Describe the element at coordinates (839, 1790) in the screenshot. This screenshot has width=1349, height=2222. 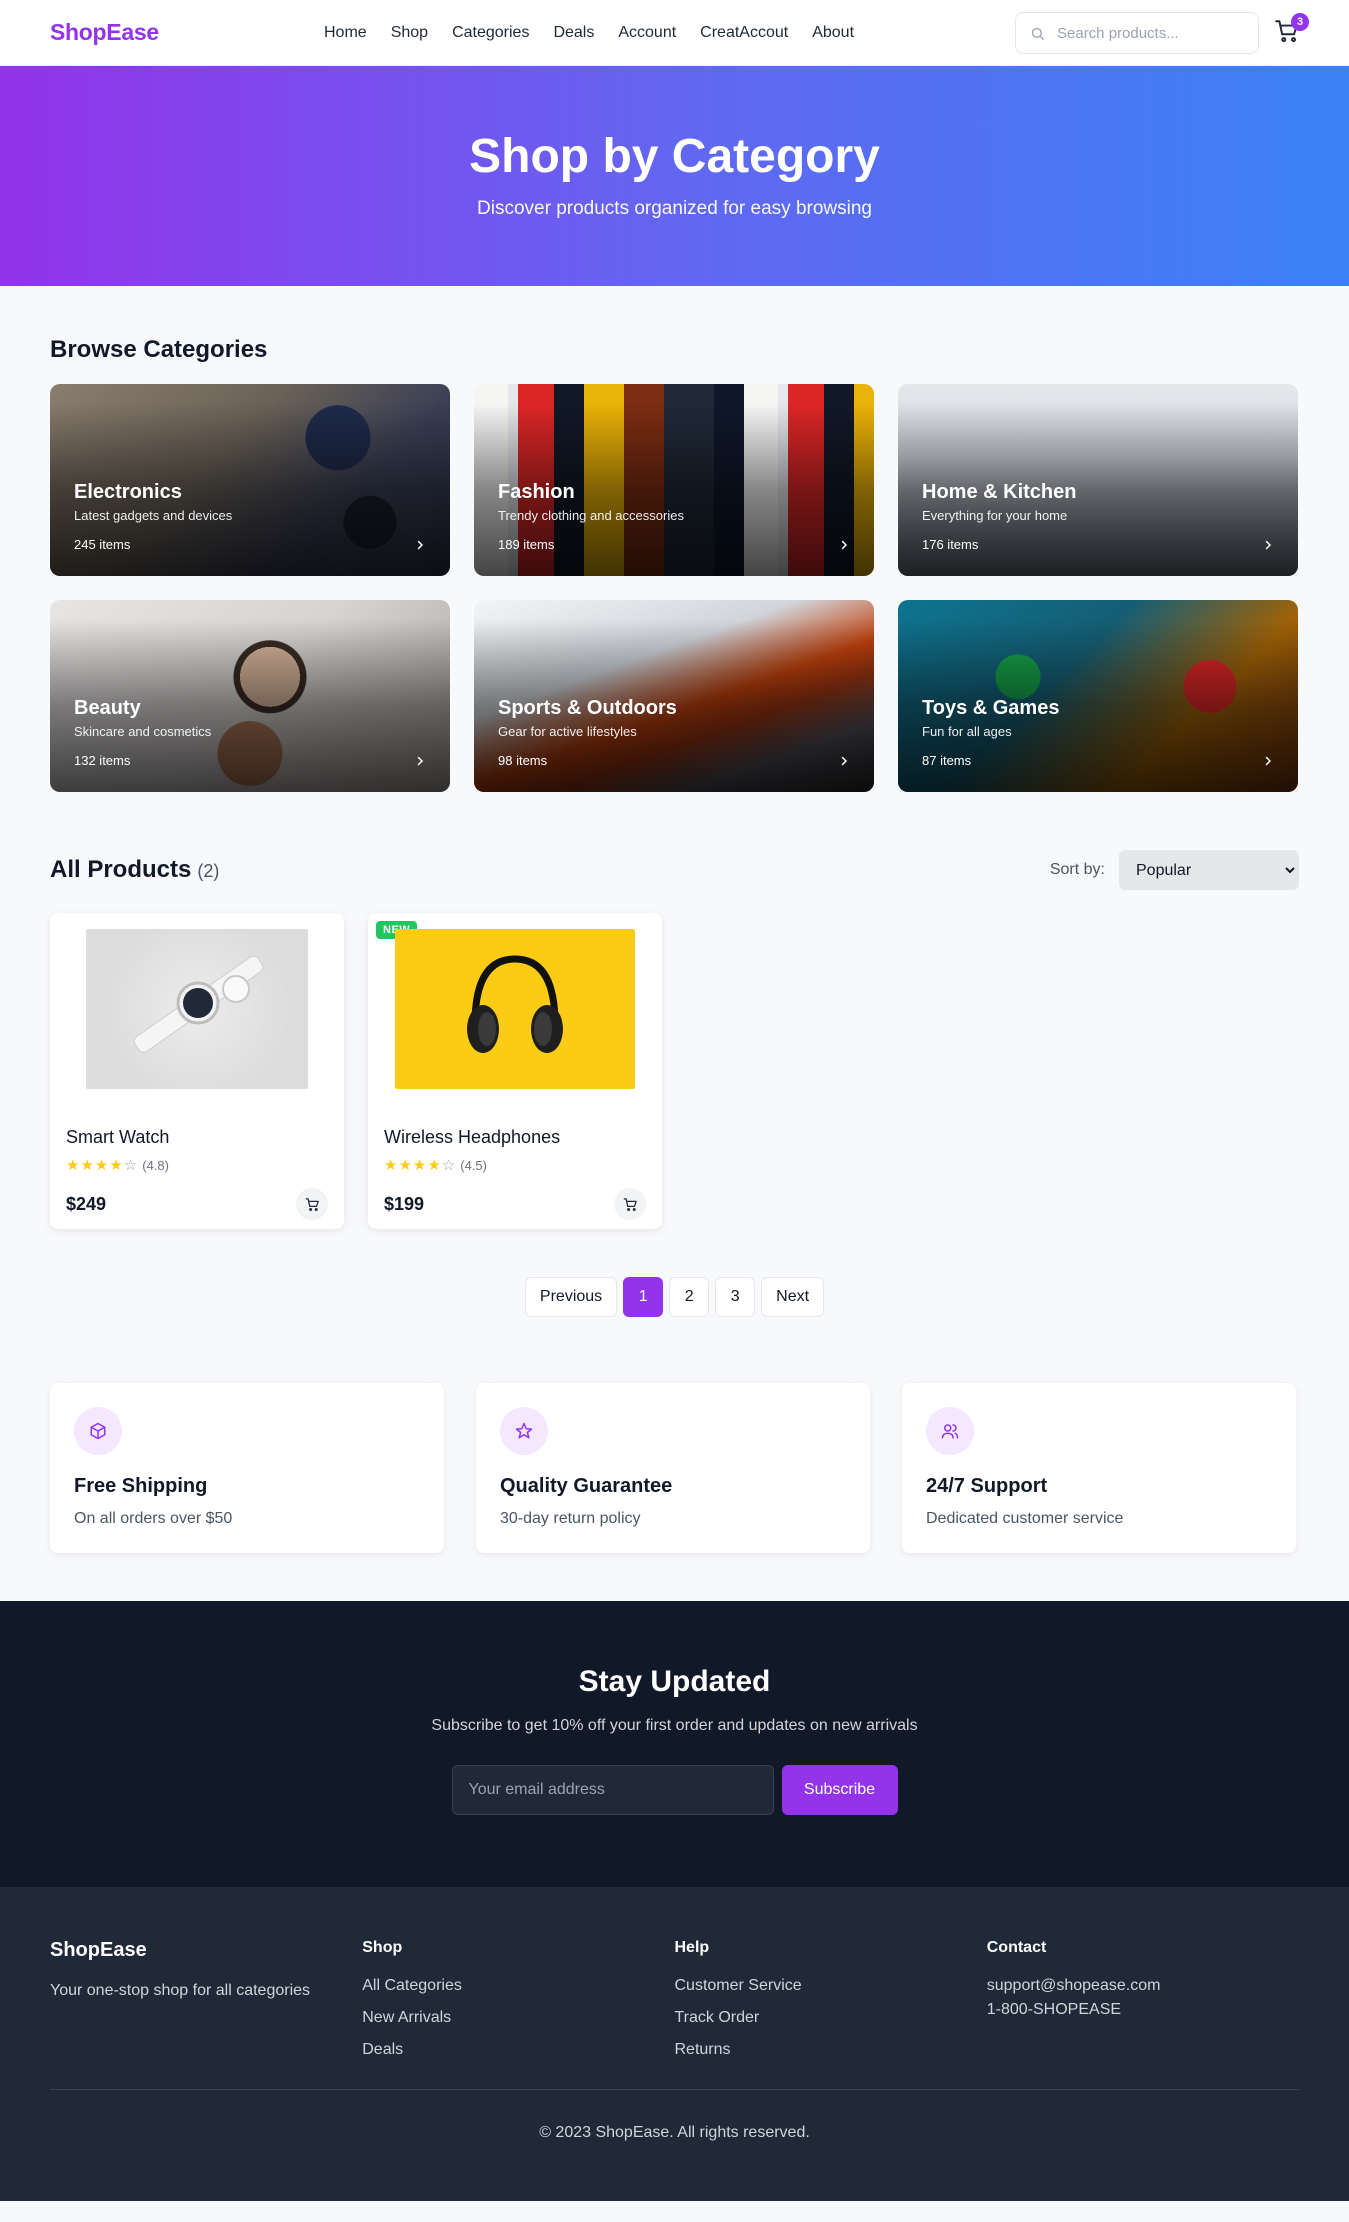
I see `subscribe-button: Subscribe` at that location.